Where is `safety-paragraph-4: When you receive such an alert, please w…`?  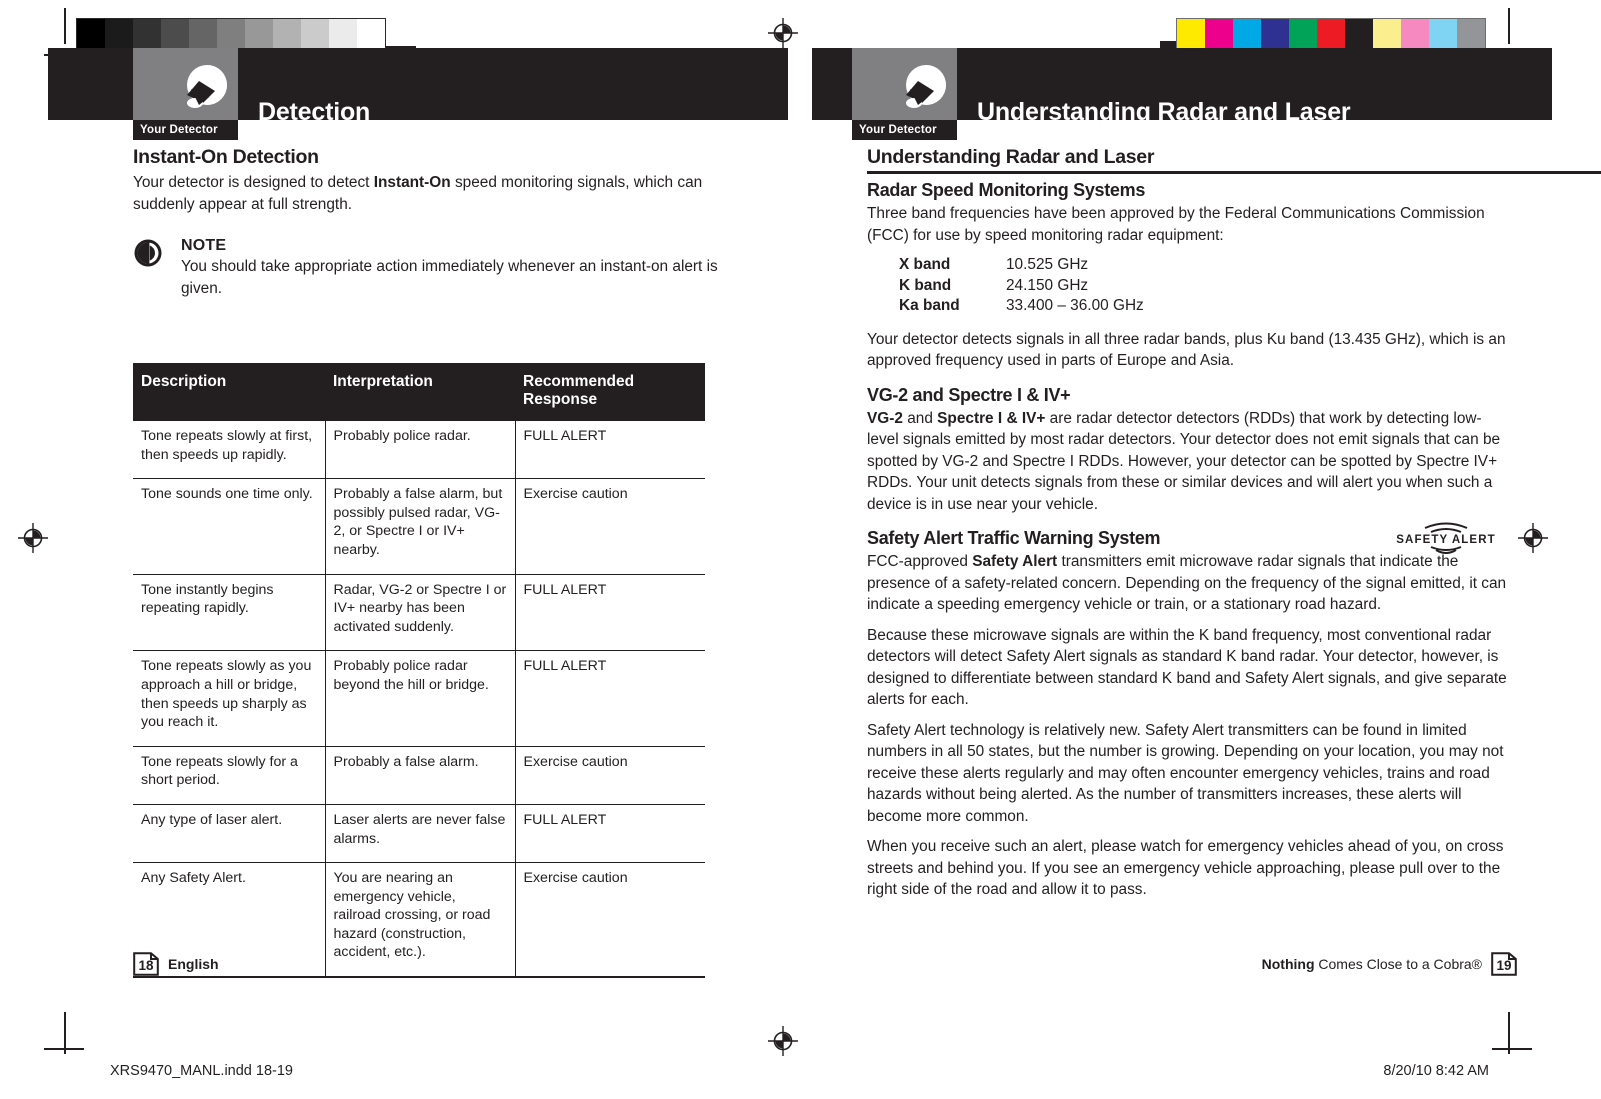
safety-paragraph-4: When you receive such an alert, please w… is located at coordinates (1185, 868).